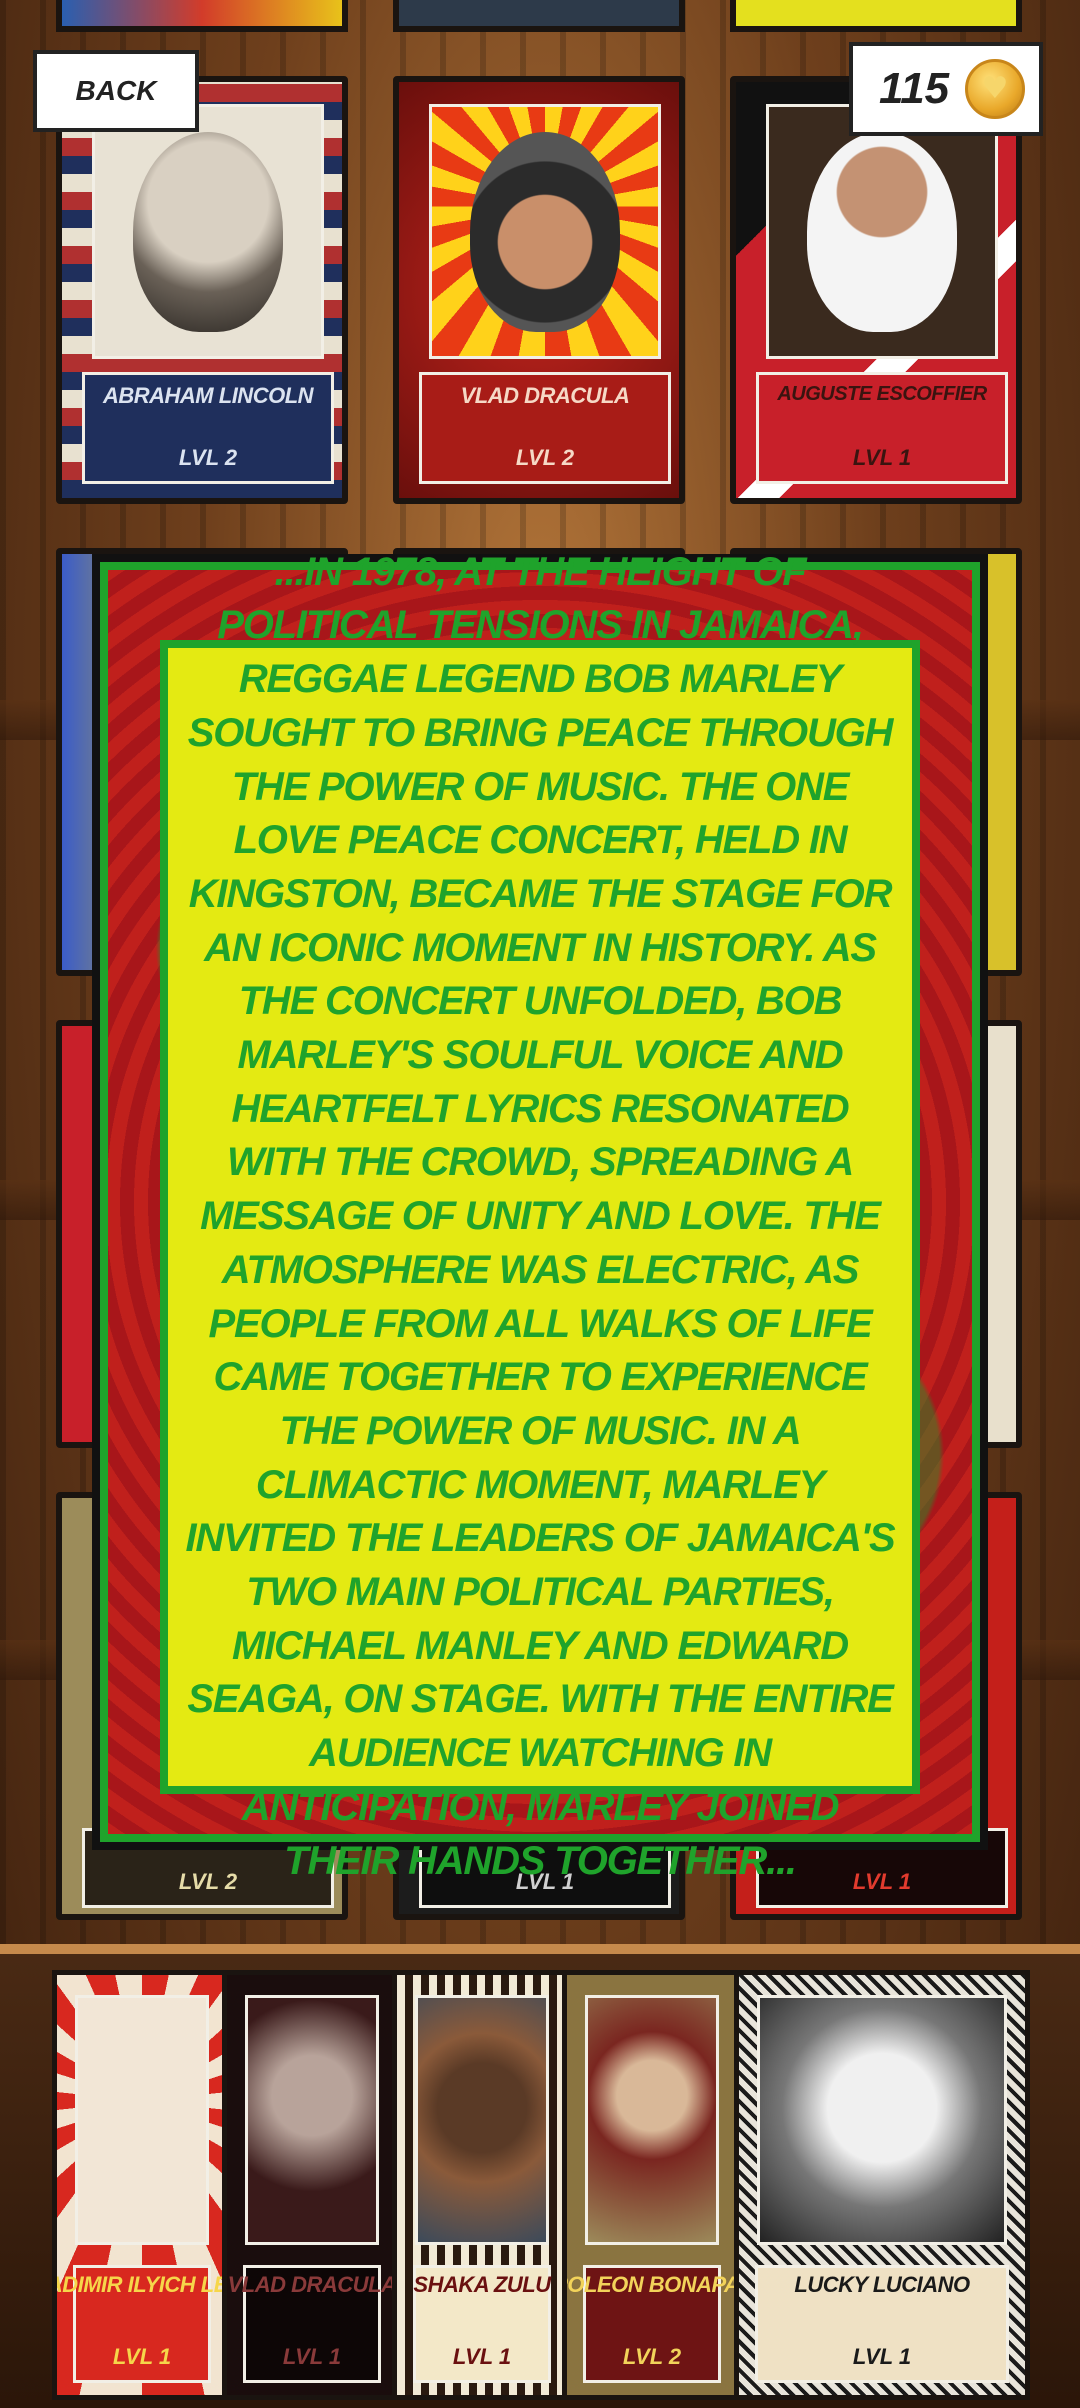 The width and height of the screenshot is (1080, 2408). What do you see at coordinates (208, 428) in the screenshot?
I see `card-namebox: ABRAHAM LINCOLN LVL 2` at bounding box center [208, 428].